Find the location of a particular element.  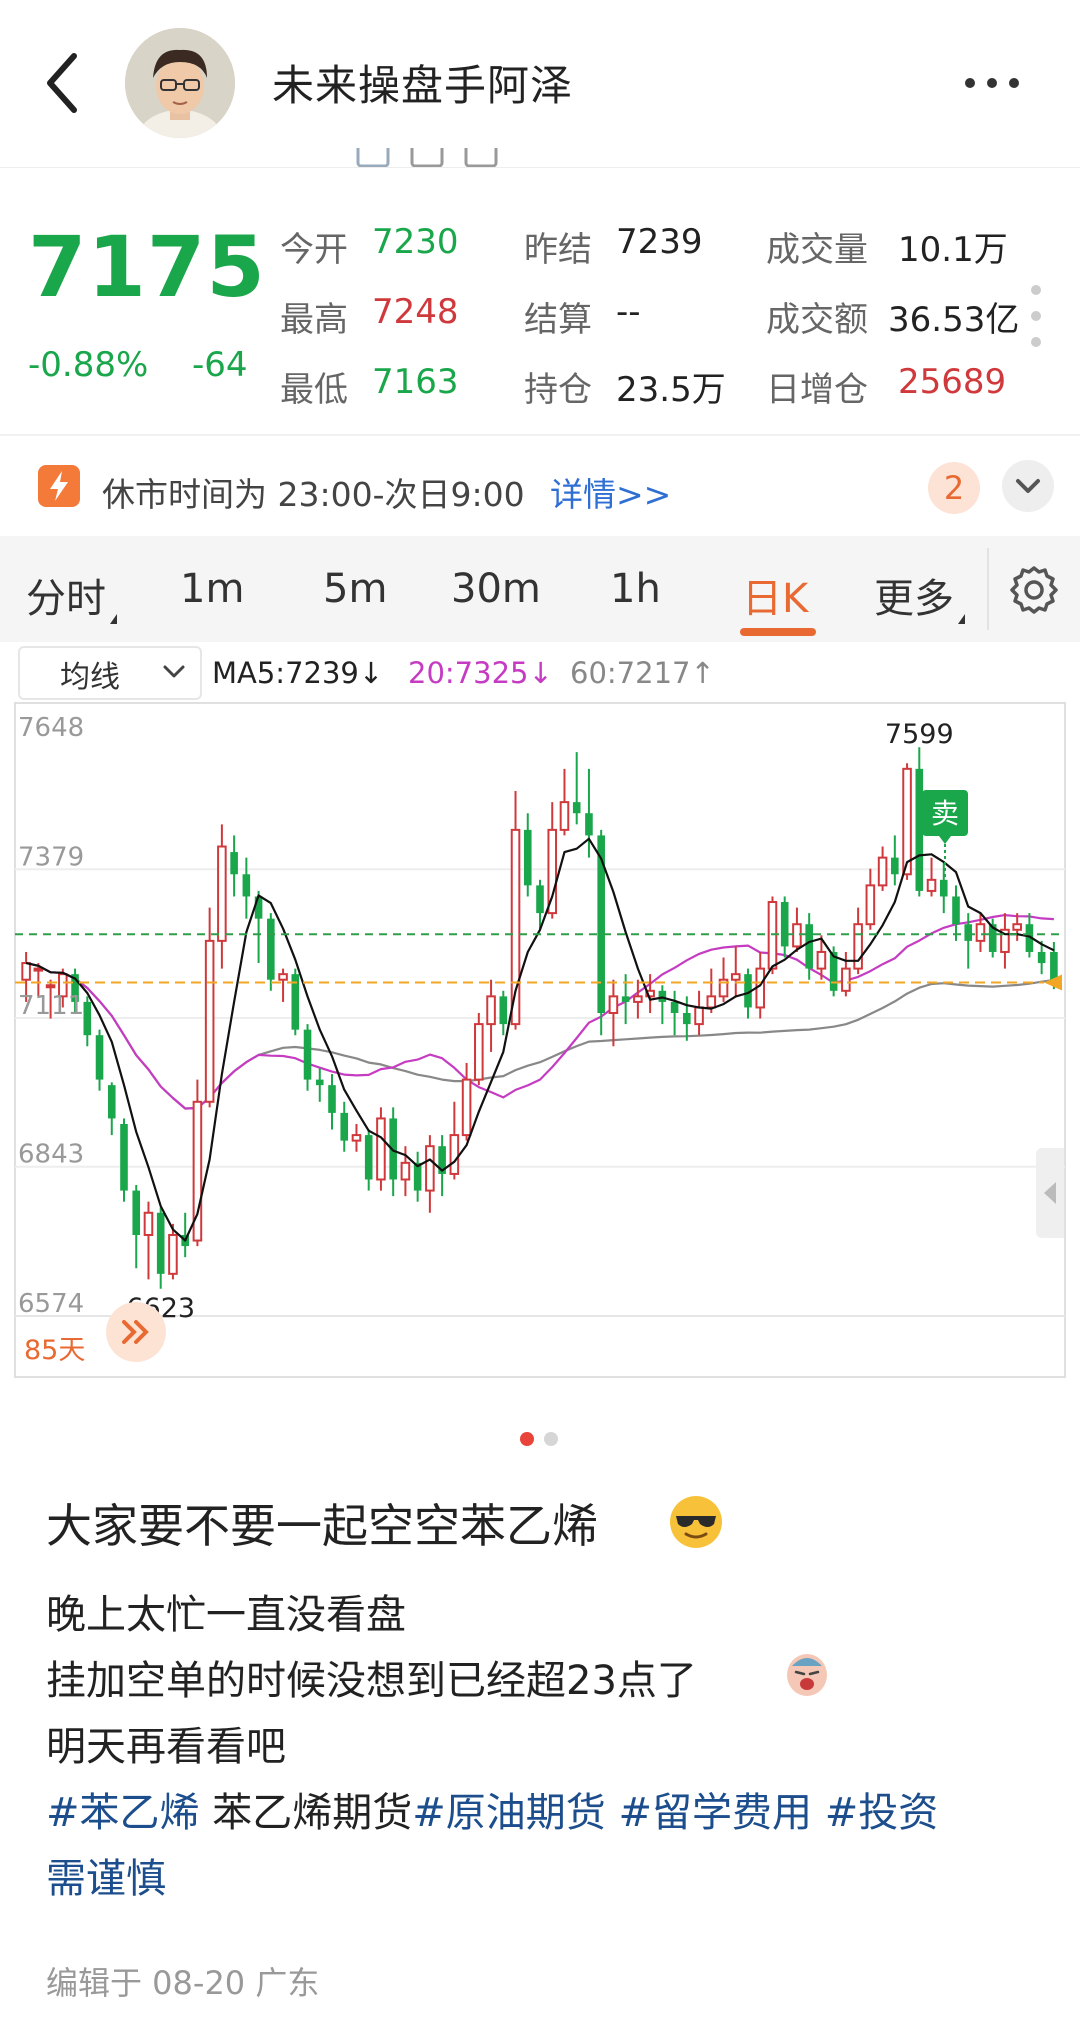

tab-intraday: 分时 is located at coordinates (71, 595).